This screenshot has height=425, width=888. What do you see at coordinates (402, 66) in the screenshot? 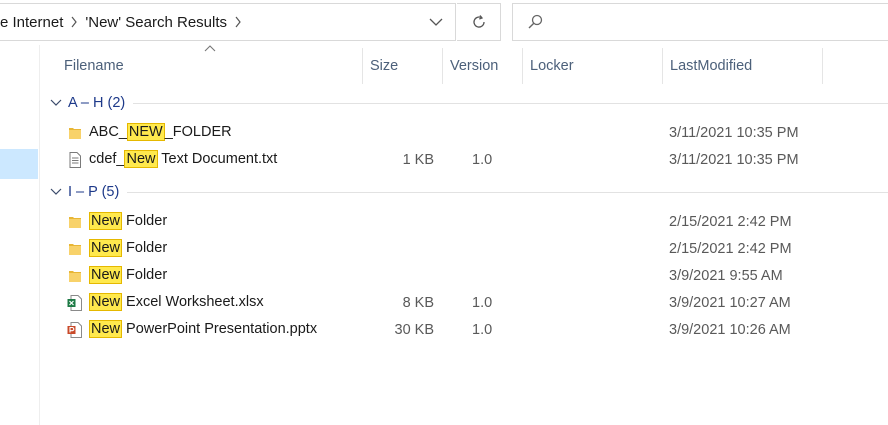
I see `column-header-size: Size` at bounding box center [402, 66].